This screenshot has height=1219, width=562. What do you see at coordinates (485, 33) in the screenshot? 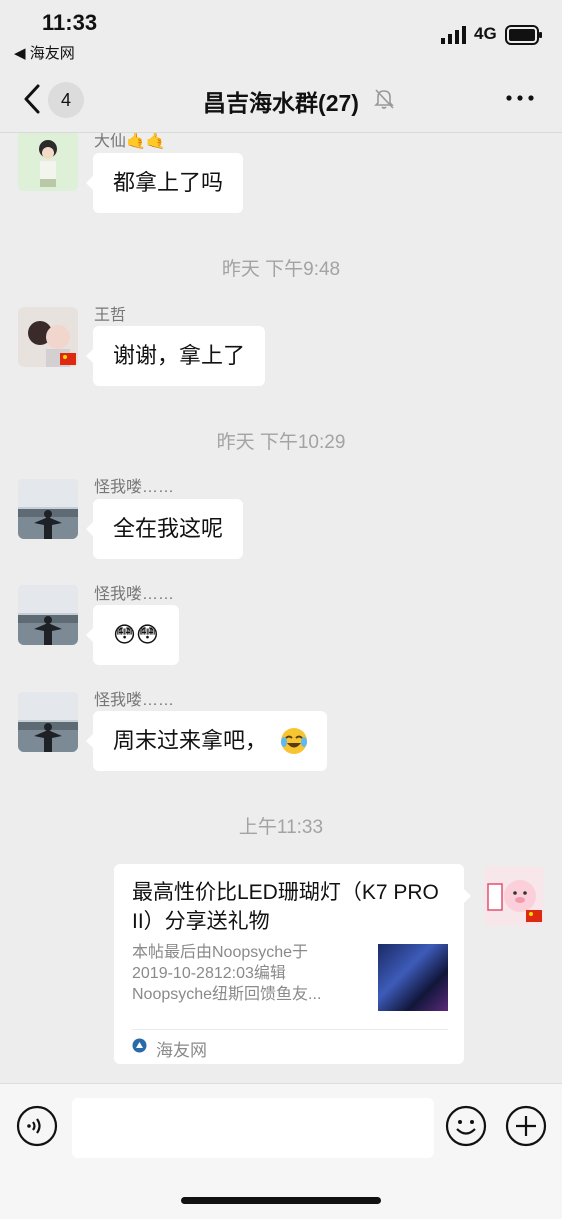
I see `network-label: 4G` at bounding box center [485, 33].